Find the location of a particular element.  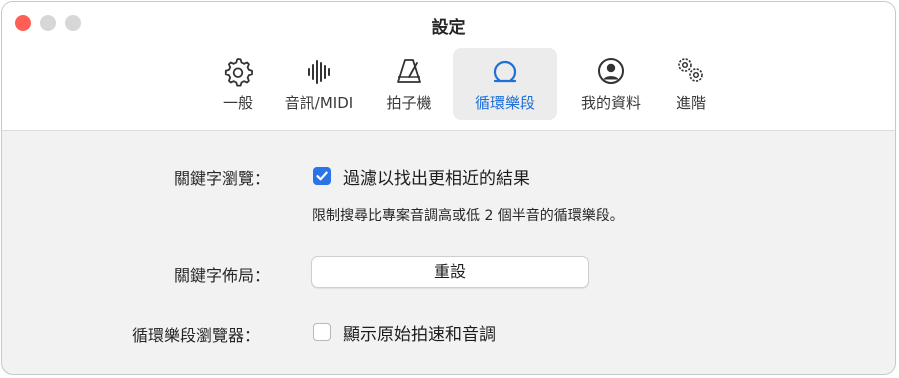

gears-icon is located at coordinates (690, 70).